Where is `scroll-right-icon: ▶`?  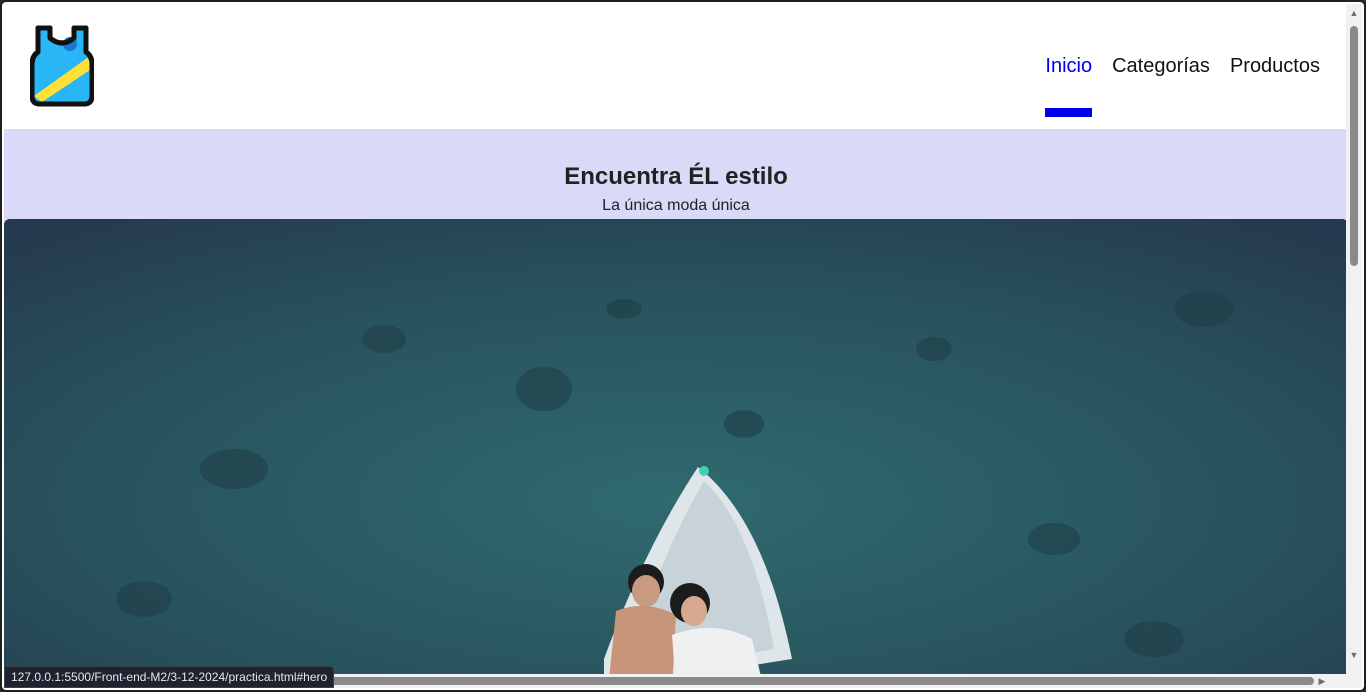 scroll-right-icon: ▶ is located at coordinates (1322, 681).